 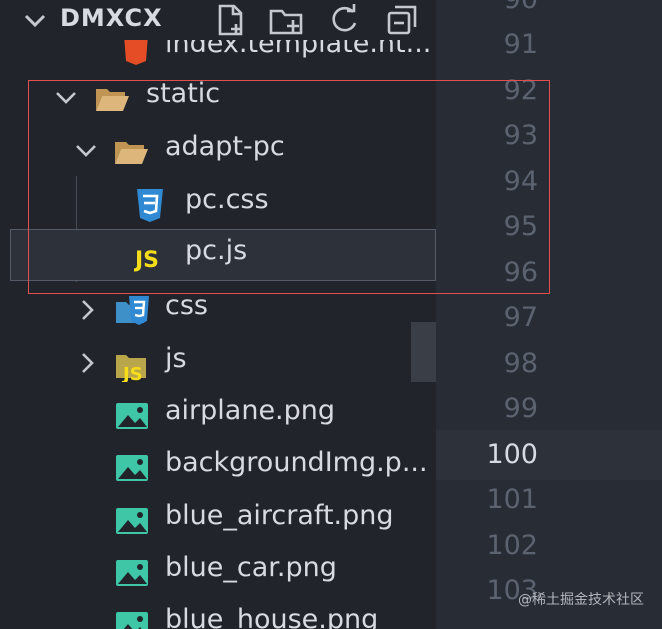 What do you see at coordinates (132, 373) in the screenshot?
I see `svg-text: JS` at bounding box center [132, 373].